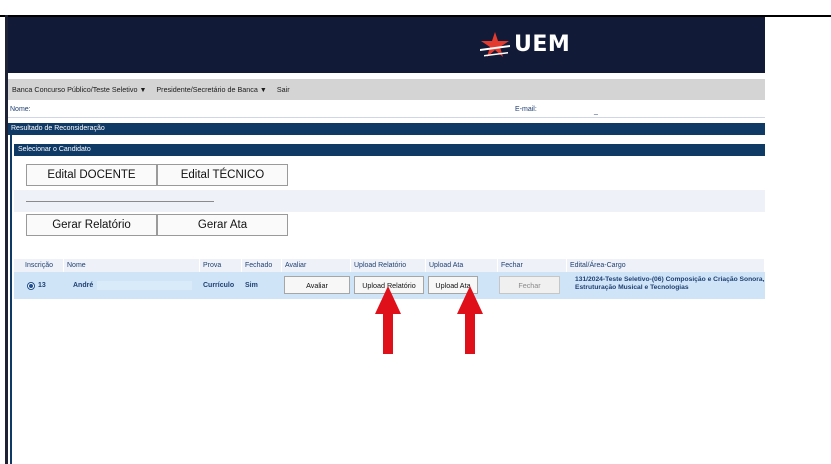  Describe the element at coordinates (20, 109) in the screenshot. I see `user-name-label: Nome:` at that location.